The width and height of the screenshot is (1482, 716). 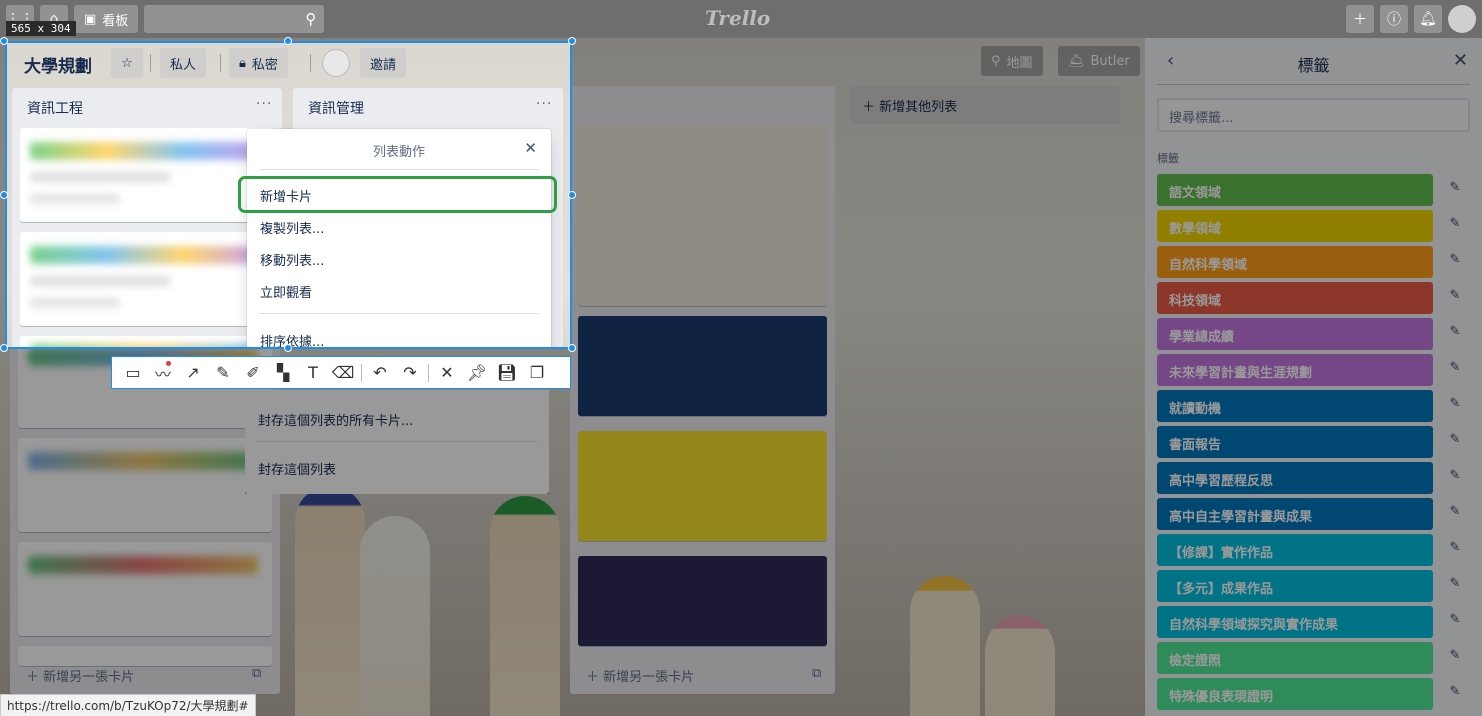 I want to click on boards-icon: ▣, so click(x=90, y=19).